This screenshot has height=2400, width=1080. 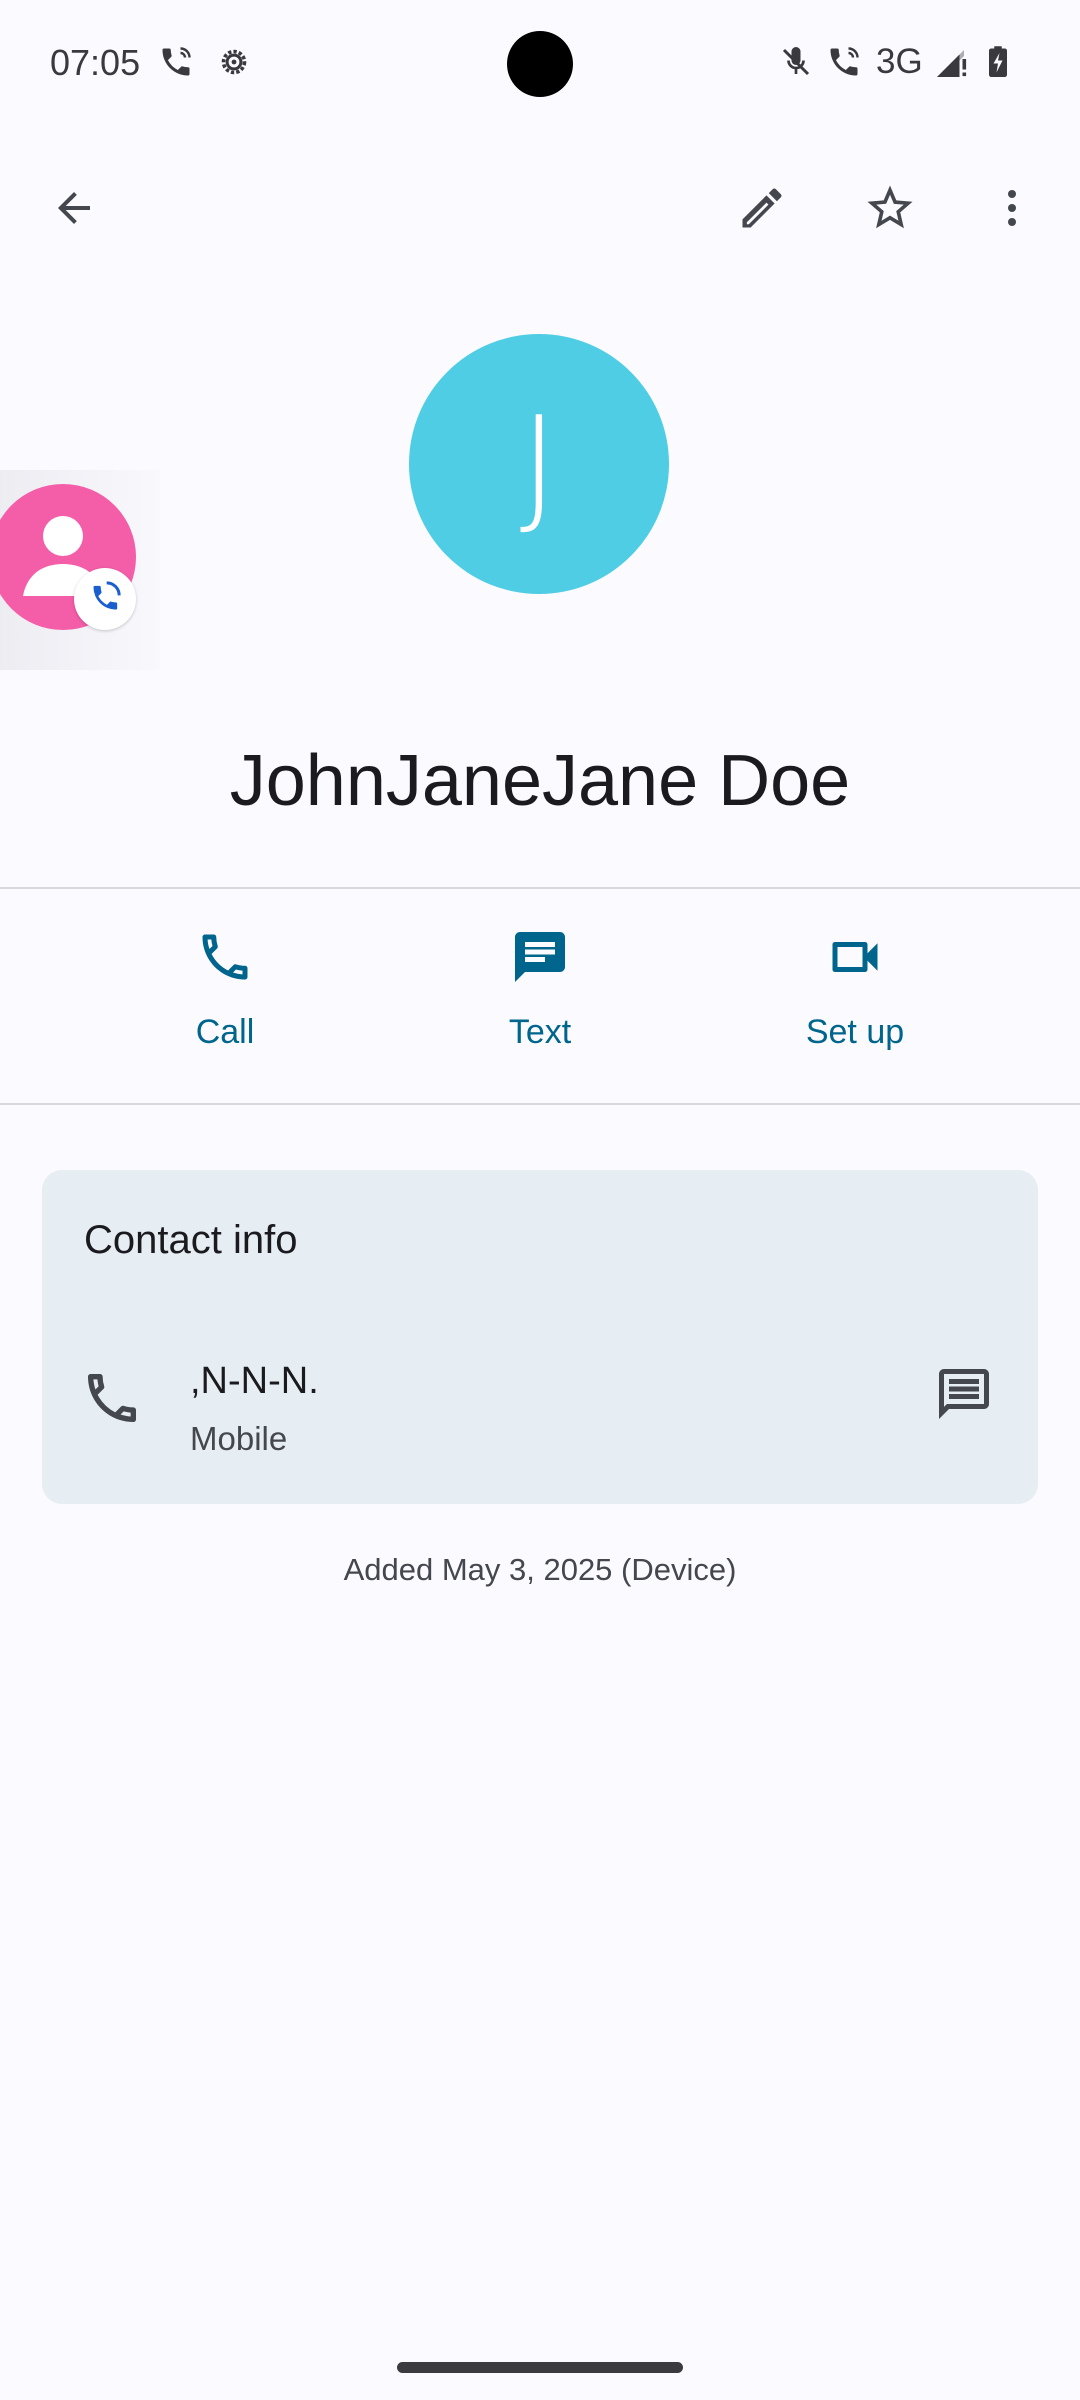 I want to click on added-date: Added May 3, 2025 (Device), so click(x=540, y=1569).